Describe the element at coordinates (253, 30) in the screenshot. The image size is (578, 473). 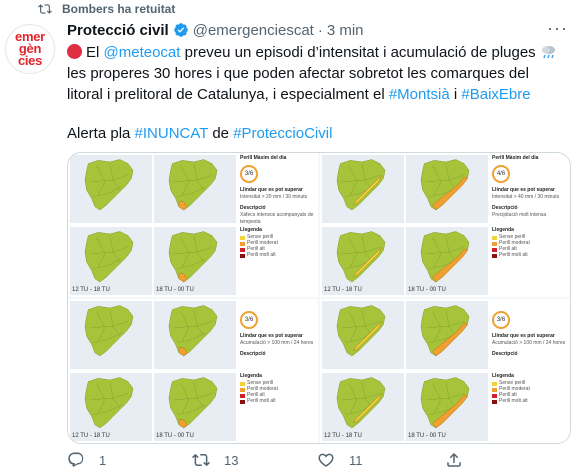
I see `author-handle: @emergenciescat` at that location.